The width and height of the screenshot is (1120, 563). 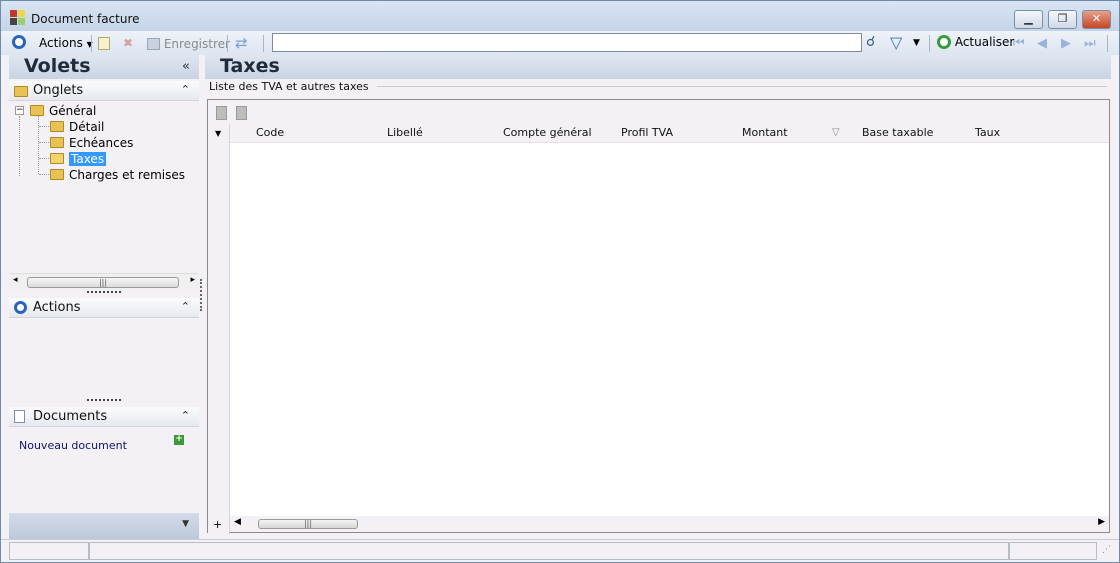 I want to click on save-button: Enregistrer, so click(x=188, y=44).